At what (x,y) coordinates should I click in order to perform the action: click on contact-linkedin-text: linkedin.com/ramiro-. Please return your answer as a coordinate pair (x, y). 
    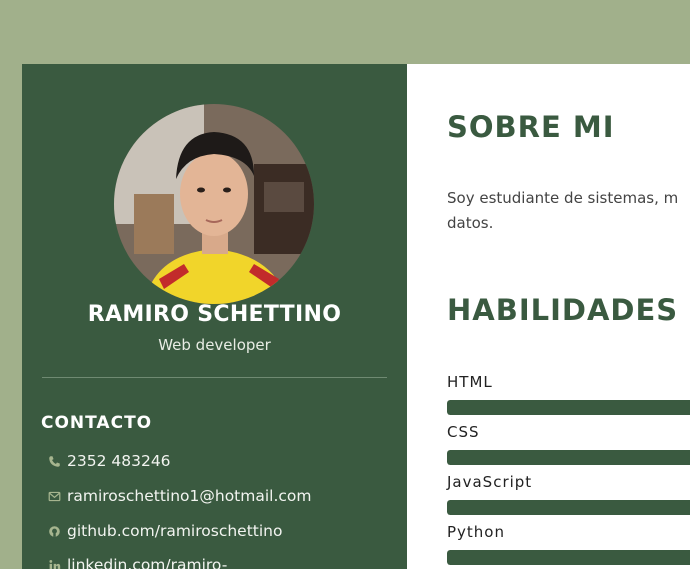
    Looking at the image, I should click on (147, 562).